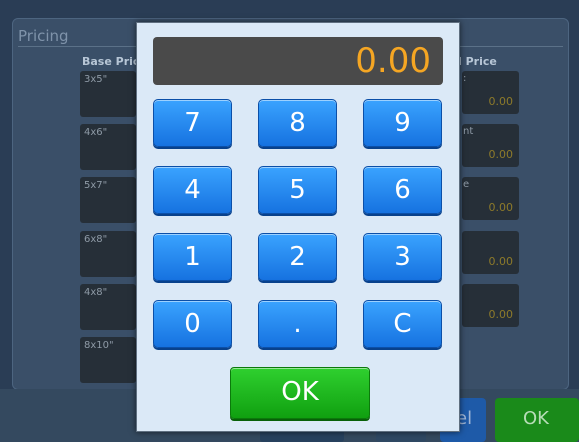  I want to click on size-label: 6x8", so click(96, 239).